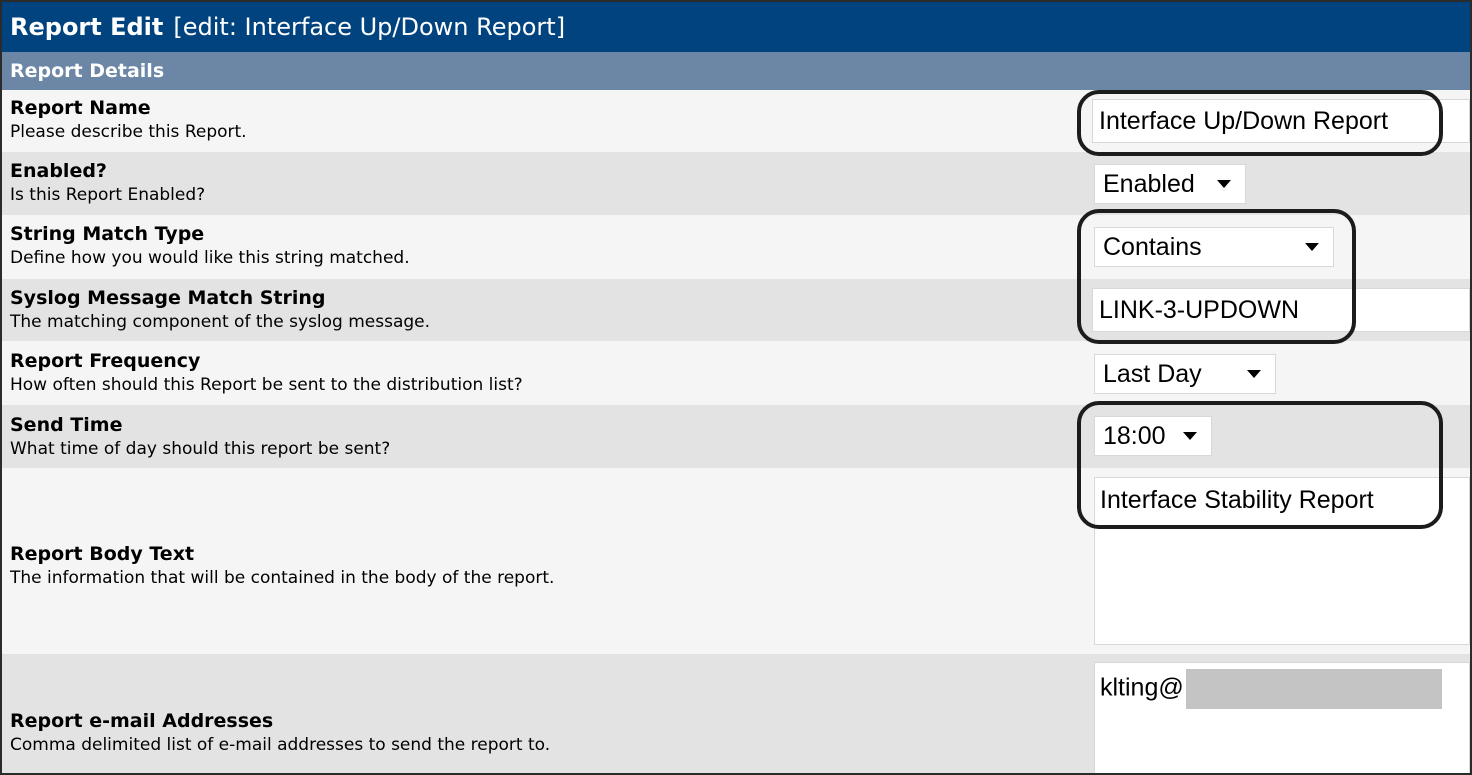 This screenshot has width=1472, height=775. Describe the element at coordinates (736, 183) in the screenshot. I see `row-enabled: Enabled? Is this Report Enabled? Enabled` at that location.